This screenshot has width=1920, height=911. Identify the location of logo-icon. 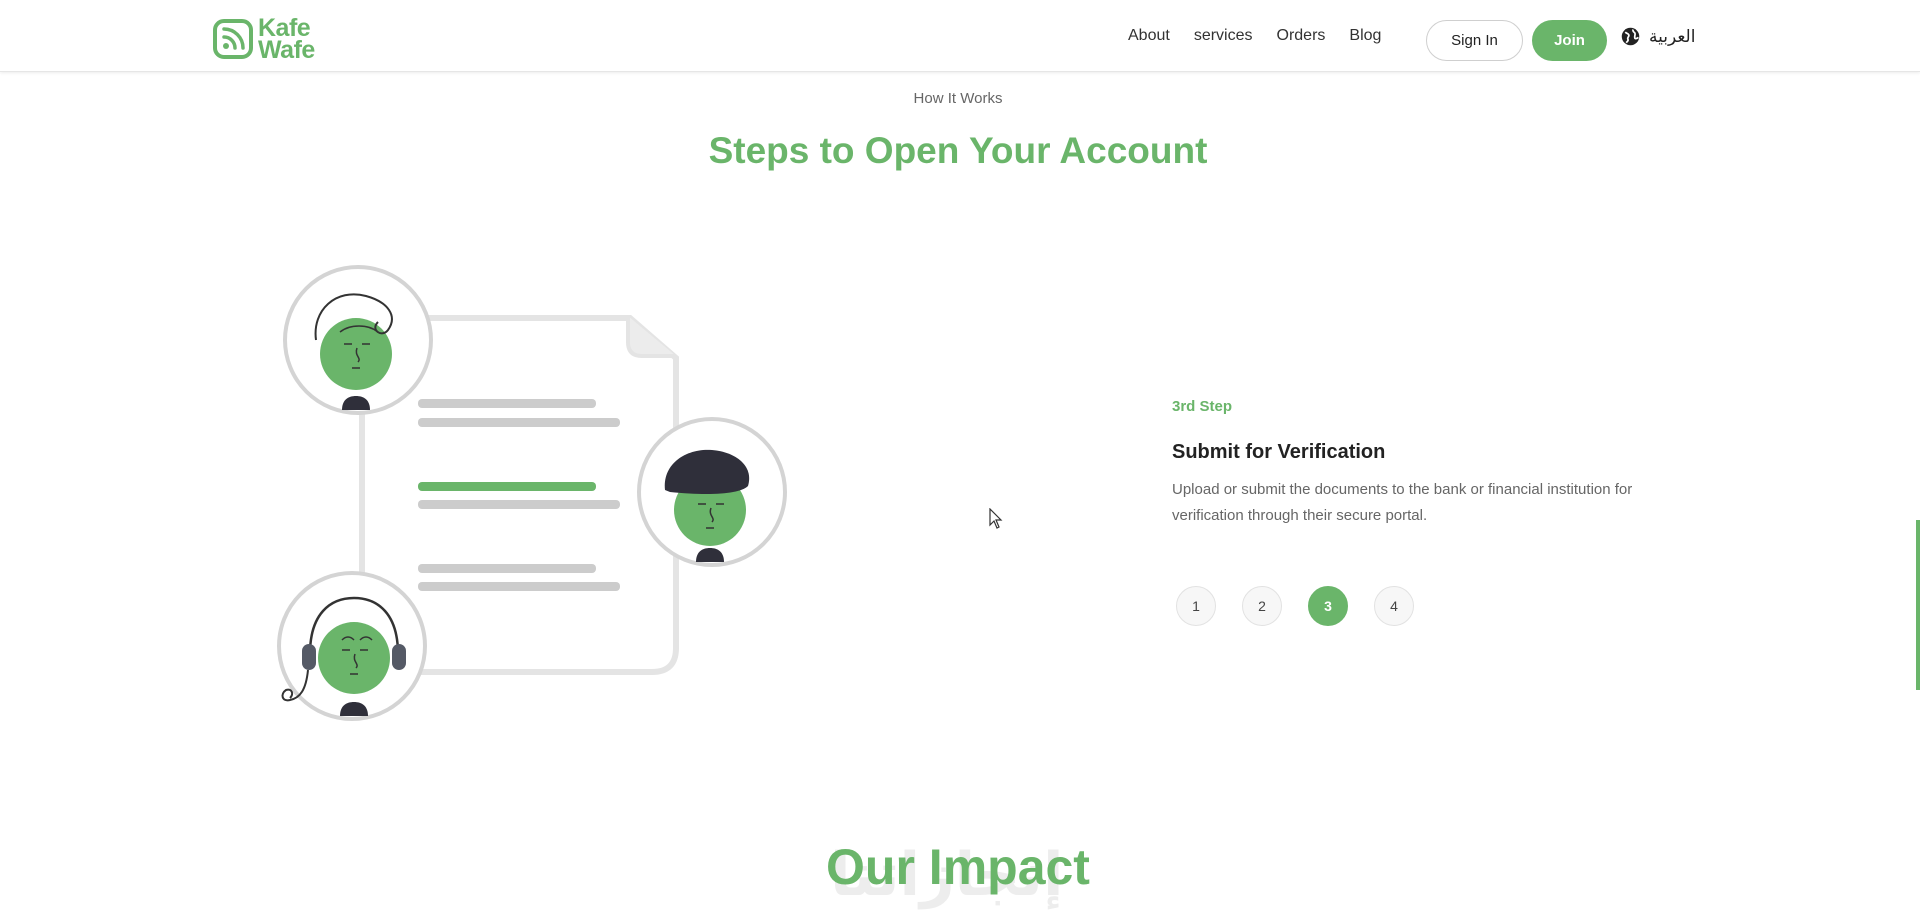
(233, 39).